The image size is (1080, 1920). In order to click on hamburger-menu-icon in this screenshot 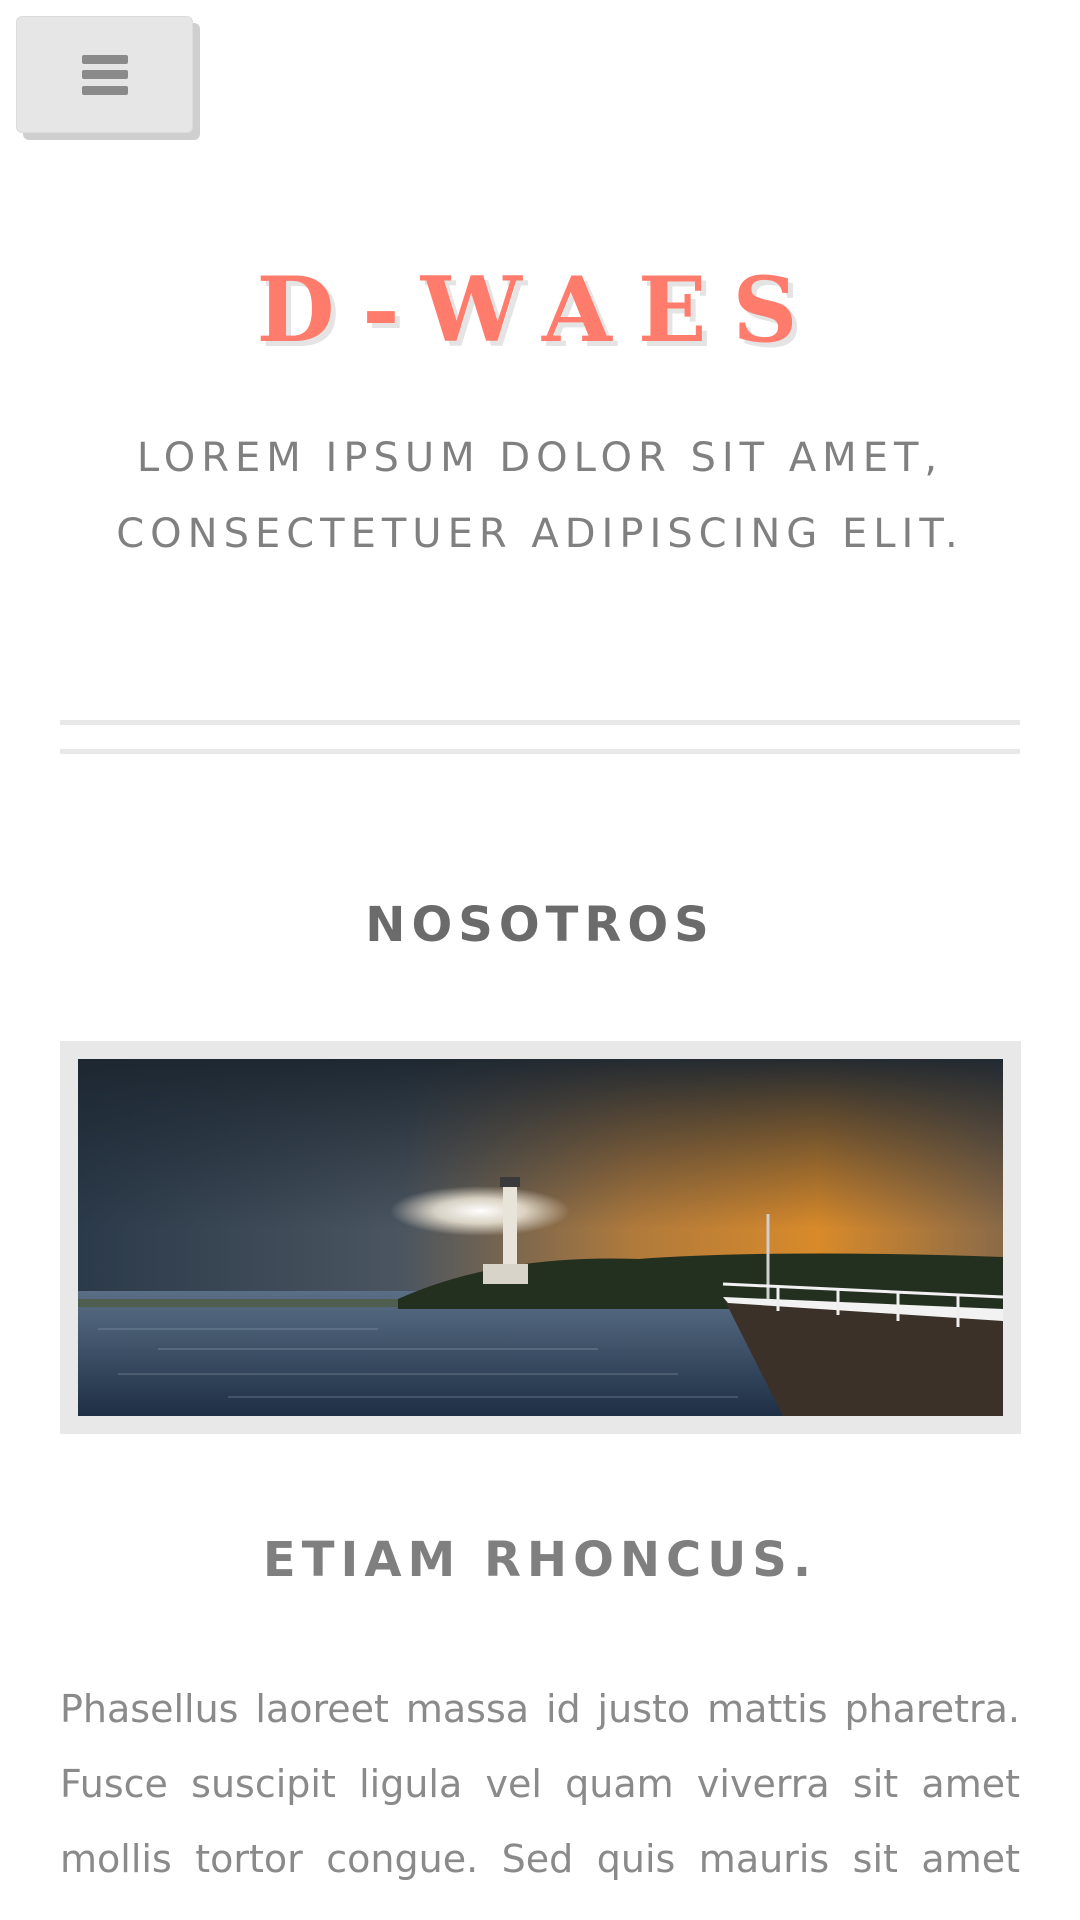, I will do `click(104, 74)`.